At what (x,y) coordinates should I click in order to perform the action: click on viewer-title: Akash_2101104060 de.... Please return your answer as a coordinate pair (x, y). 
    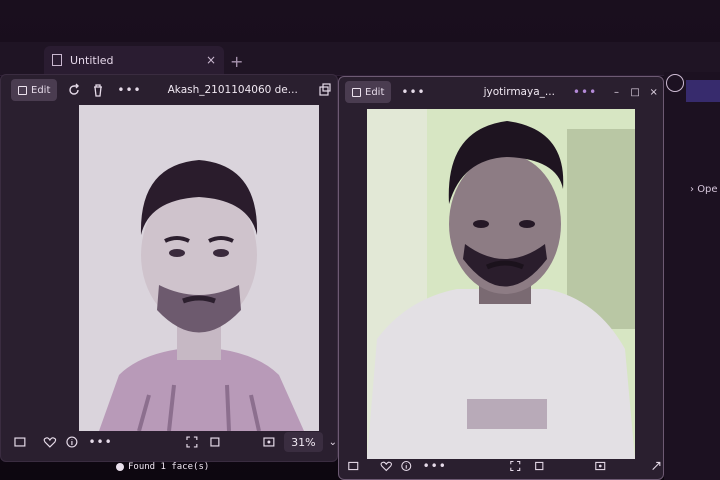
    Looking at the image, I should click on (232, 90).